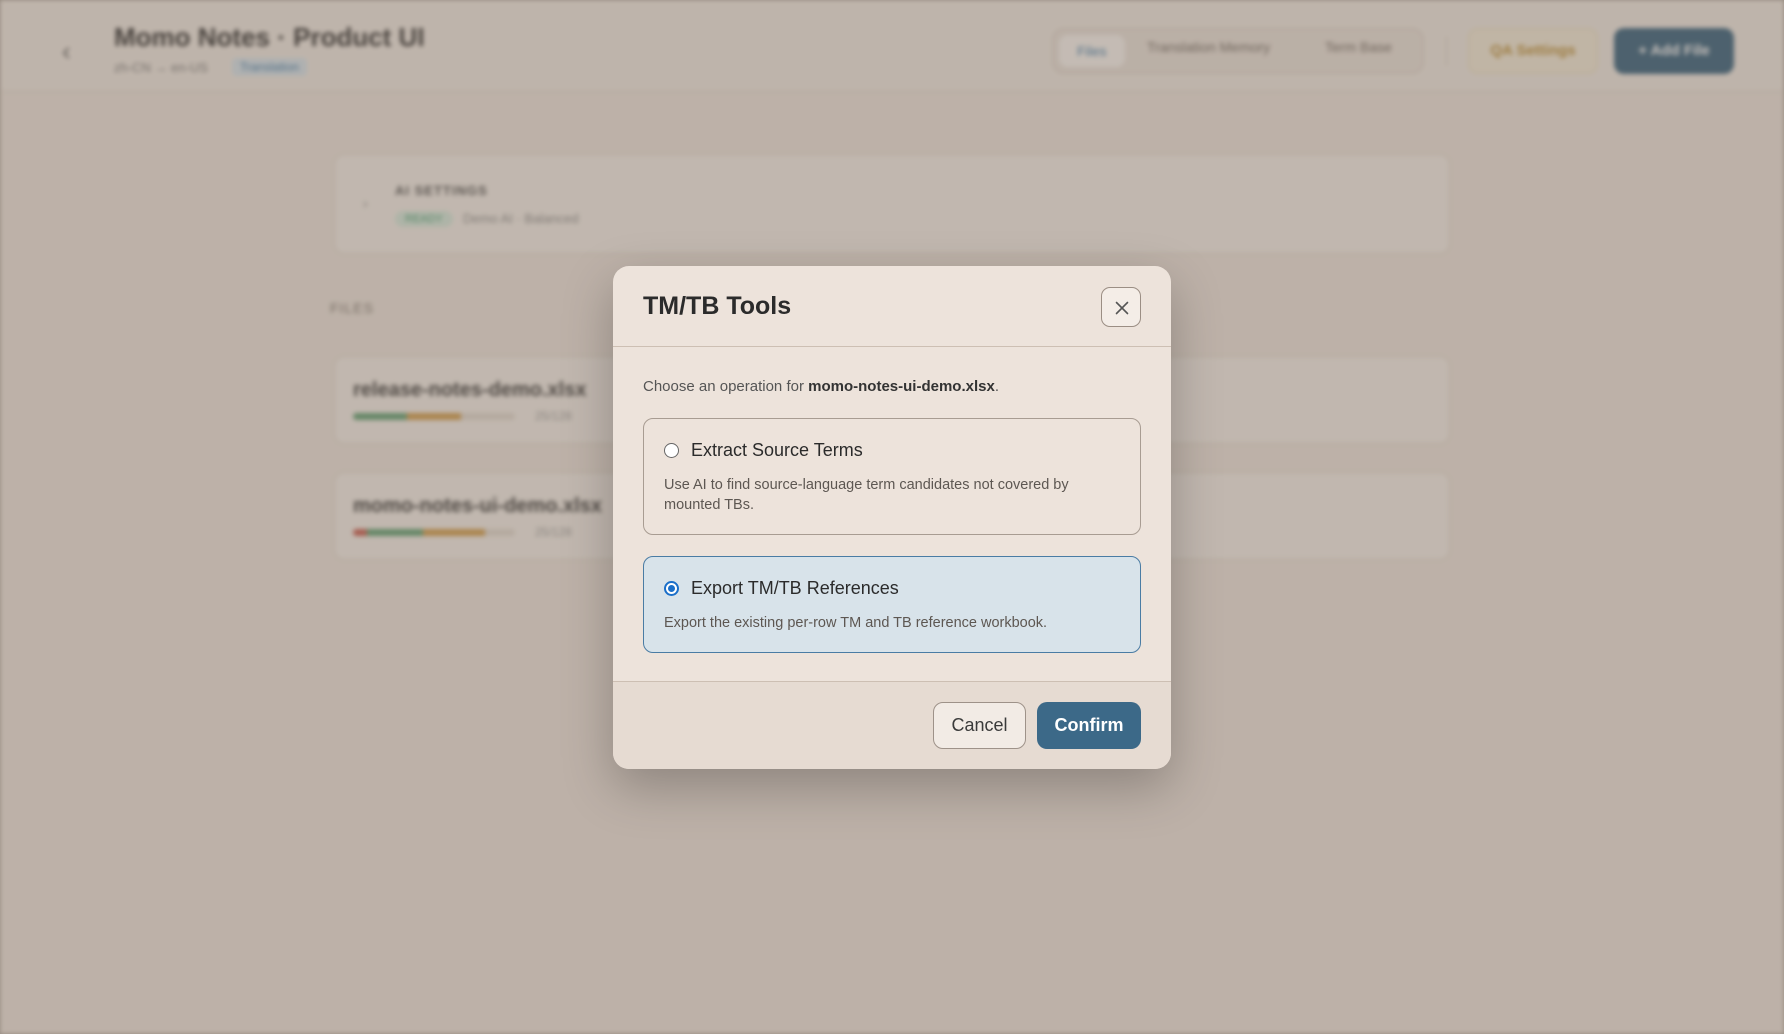 This screenshot has width=1784, height=1034. I want to click on intro-prefix: Choose an operation for, so click(726, 386).